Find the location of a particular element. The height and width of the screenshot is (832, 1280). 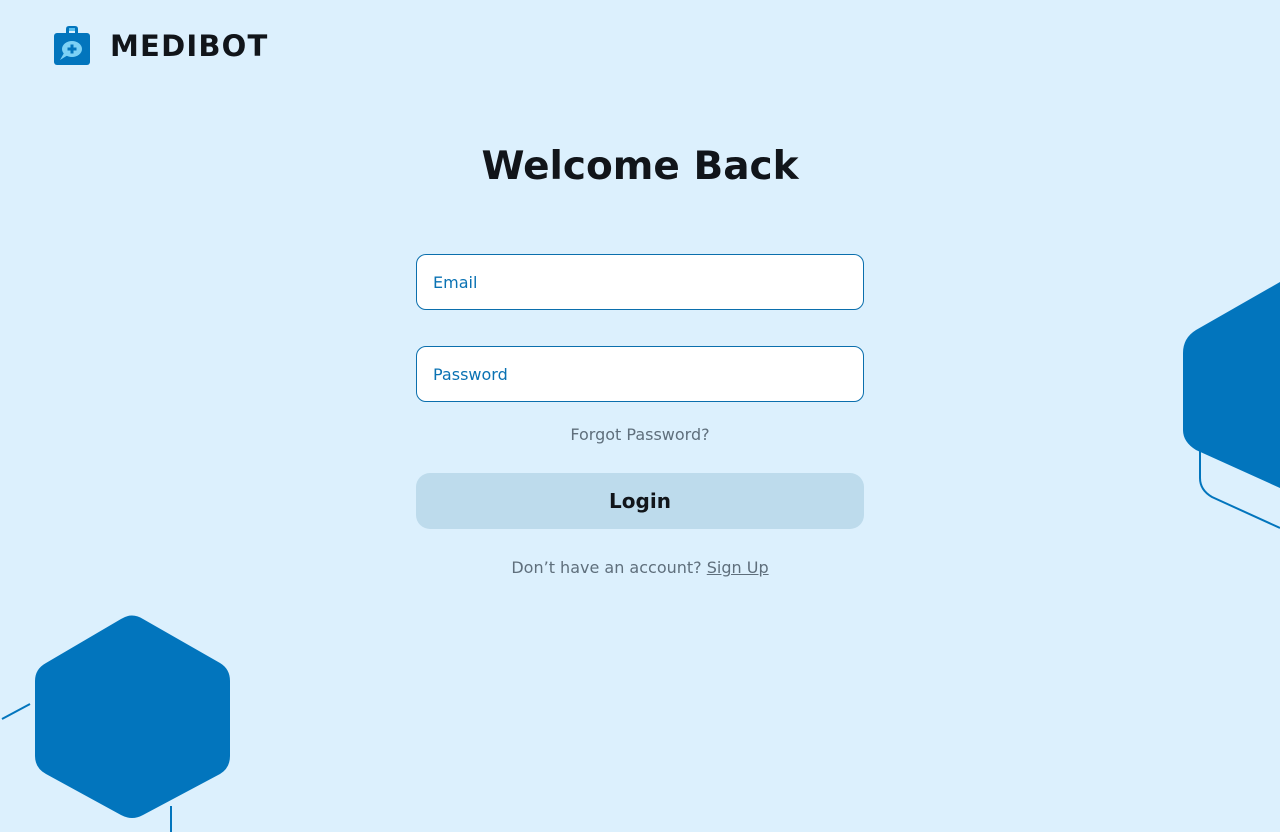

left-hexagon-outline-left is located at coordinates (16, 711).